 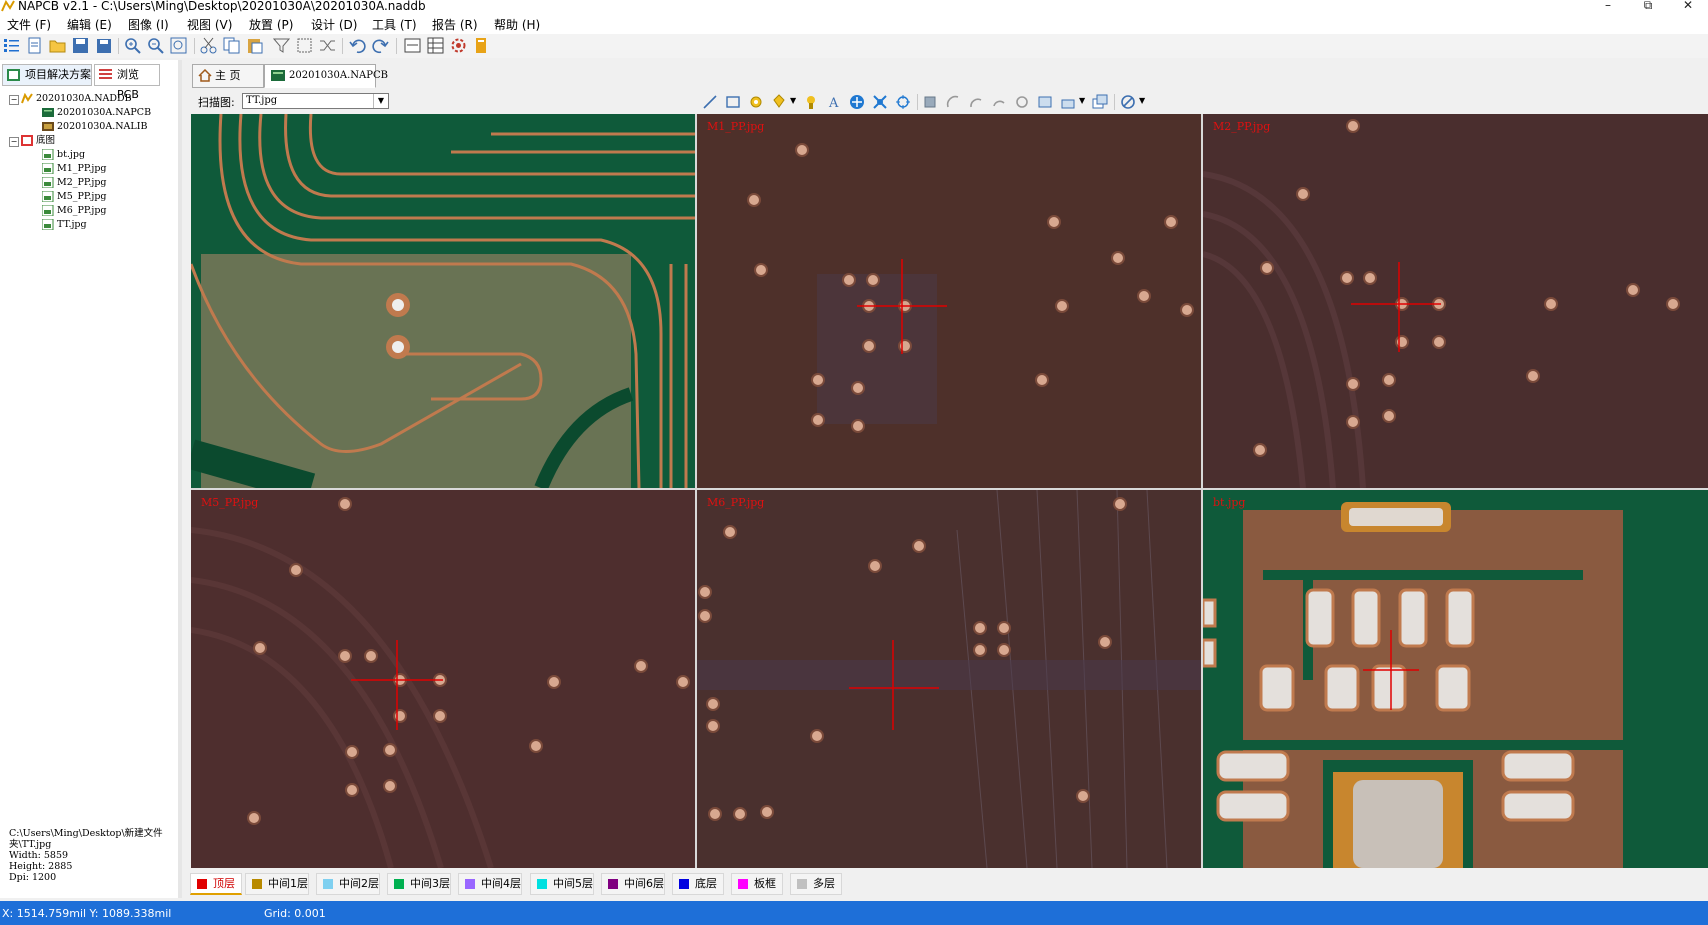 I want to click on close-button: ✕, so click(x=1688, y=7).